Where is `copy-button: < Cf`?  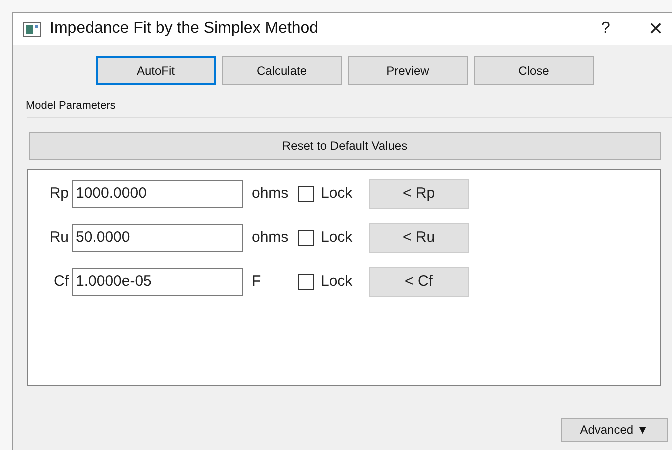
copy-button: < Cf is located at coordinates (419, 282).